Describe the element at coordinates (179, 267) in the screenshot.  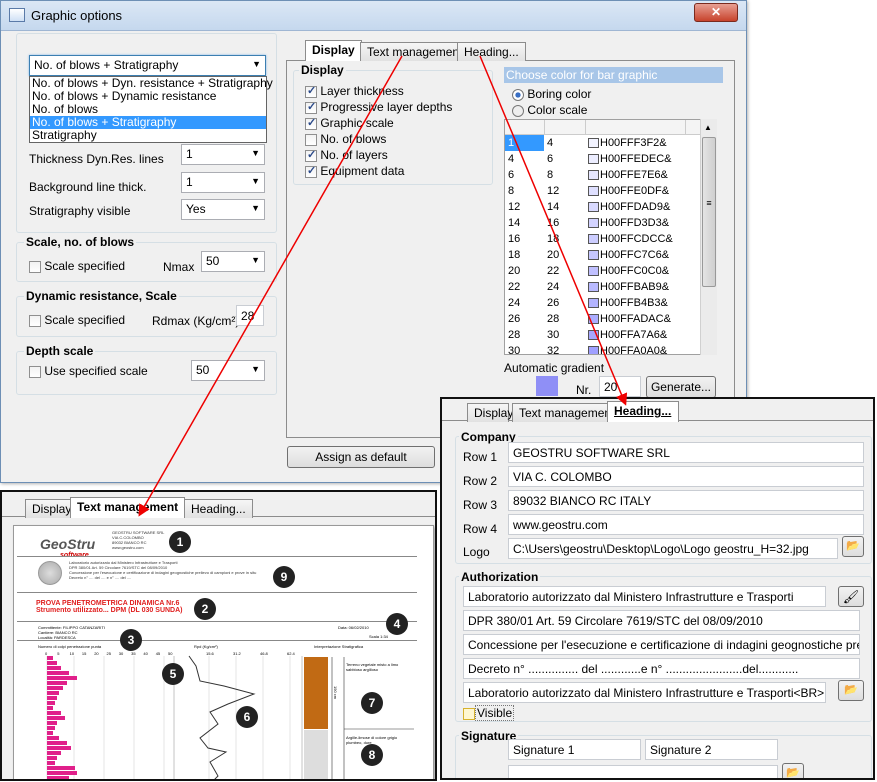
I see `nmax-label: Nmax` at that location.